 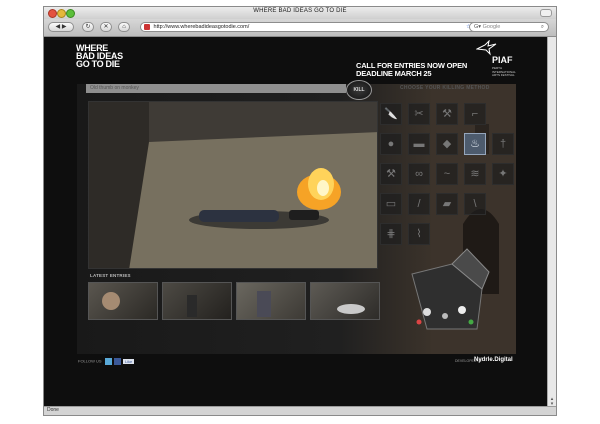 I want to click on search-field: G▾ Google ⌕, so click(x=509, y=27).